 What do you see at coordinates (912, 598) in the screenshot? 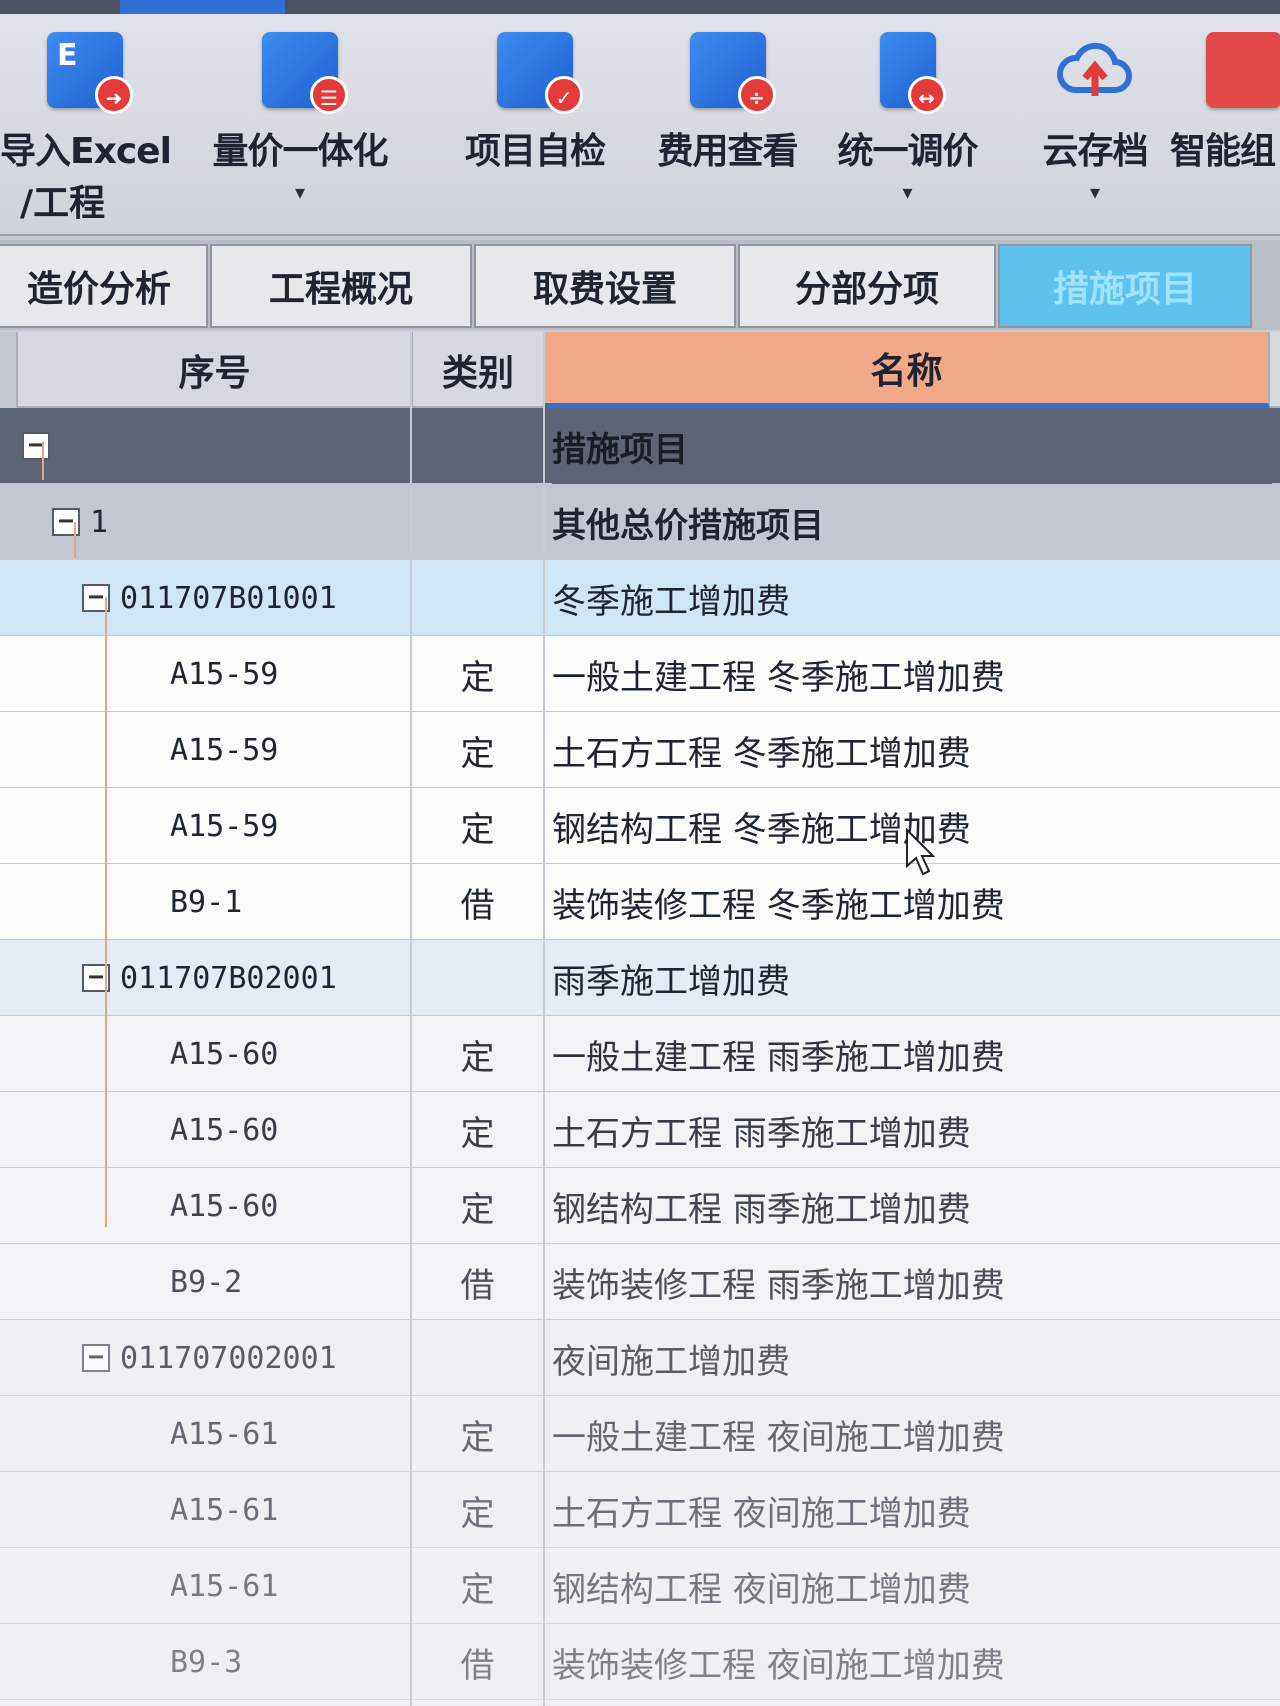
I see `cell-name: 冬季施工增加费` at bounding box center [912, 598].